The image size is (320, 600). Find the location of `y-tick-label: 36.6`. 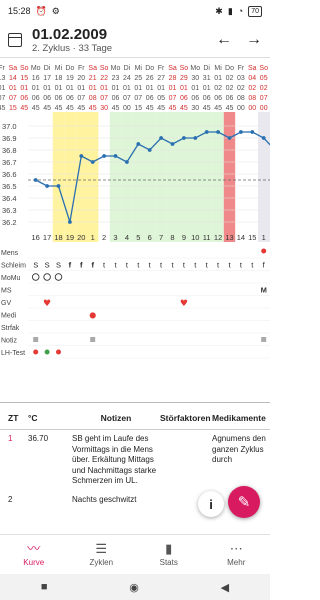

y-tick-label: 36.6 is located at coordinates (9, 174).